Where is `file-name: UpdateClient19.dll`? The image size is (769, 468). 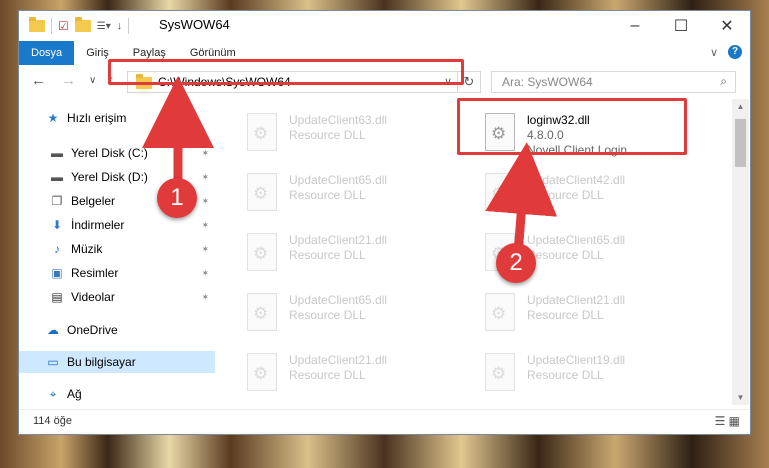 file-name: UpdateClient19.dll is located at coordinates (576, 360).